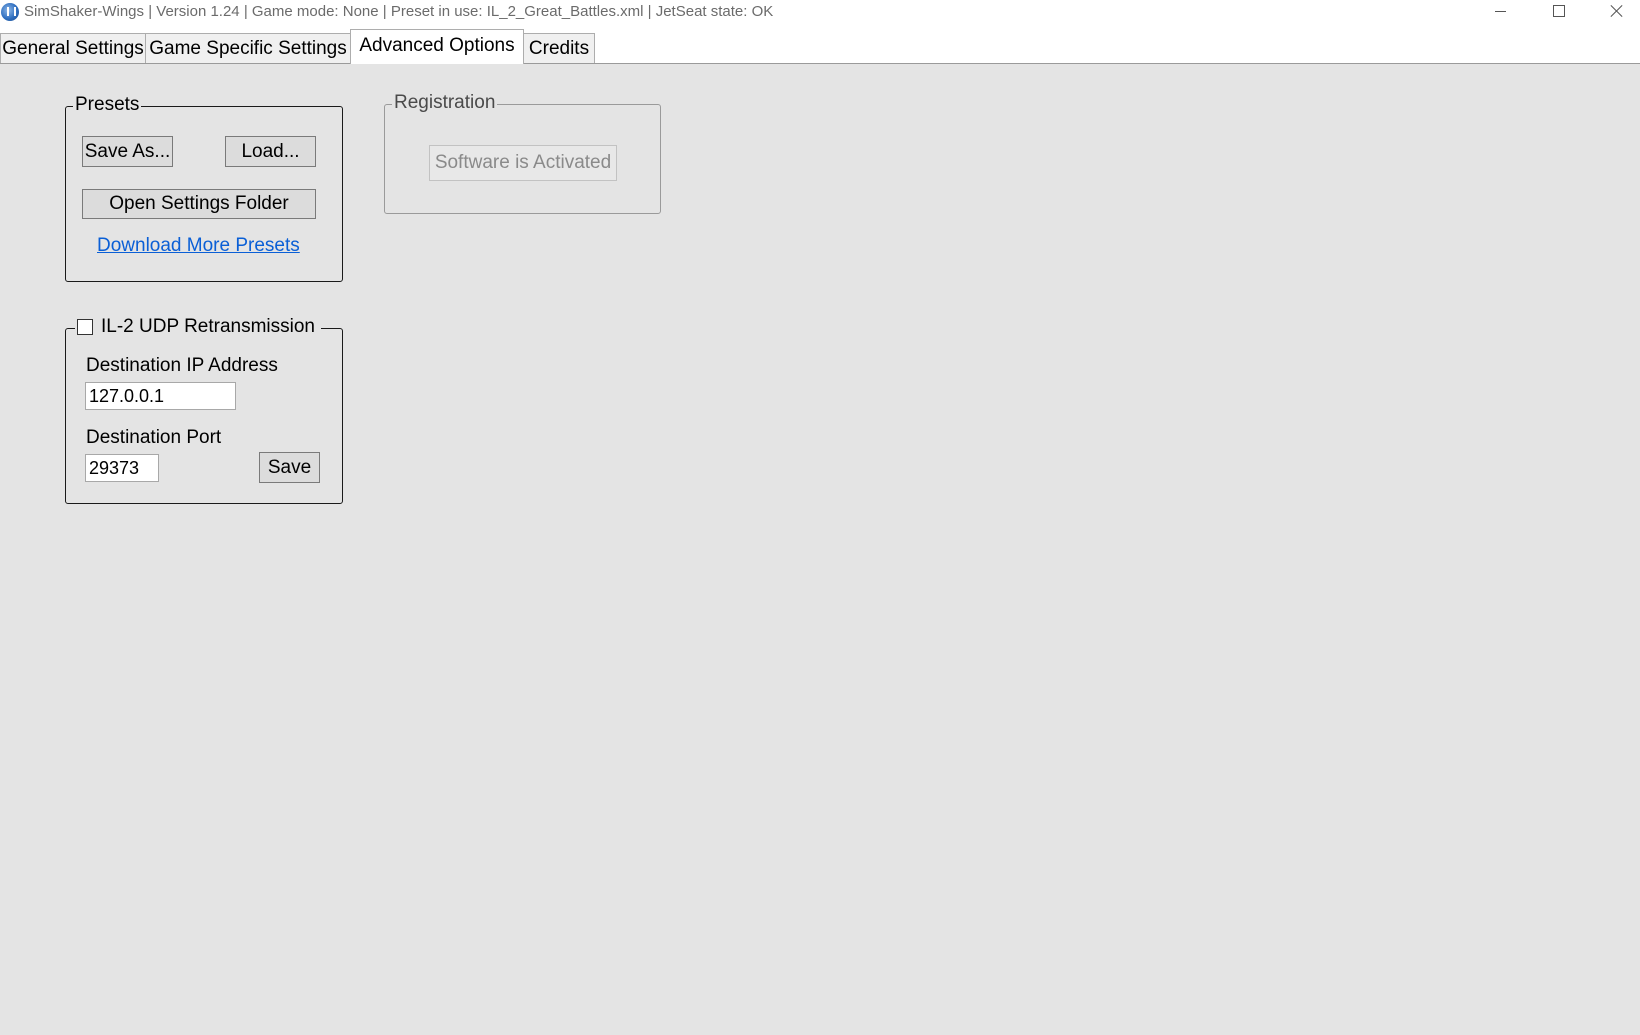 This screenshot has width=1640, height=1035. What do you see at coordinates (559, 48) in the screenshot?
I see `tab-credits: Credits` at bounding box center [559, 48].